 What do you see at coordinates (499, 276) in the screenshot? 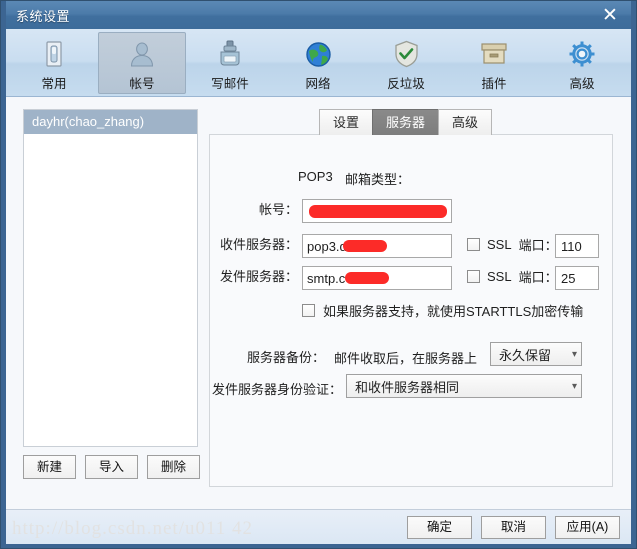
I see `outgoing-ssl-label: SSL` at bounding box center [499, 276].